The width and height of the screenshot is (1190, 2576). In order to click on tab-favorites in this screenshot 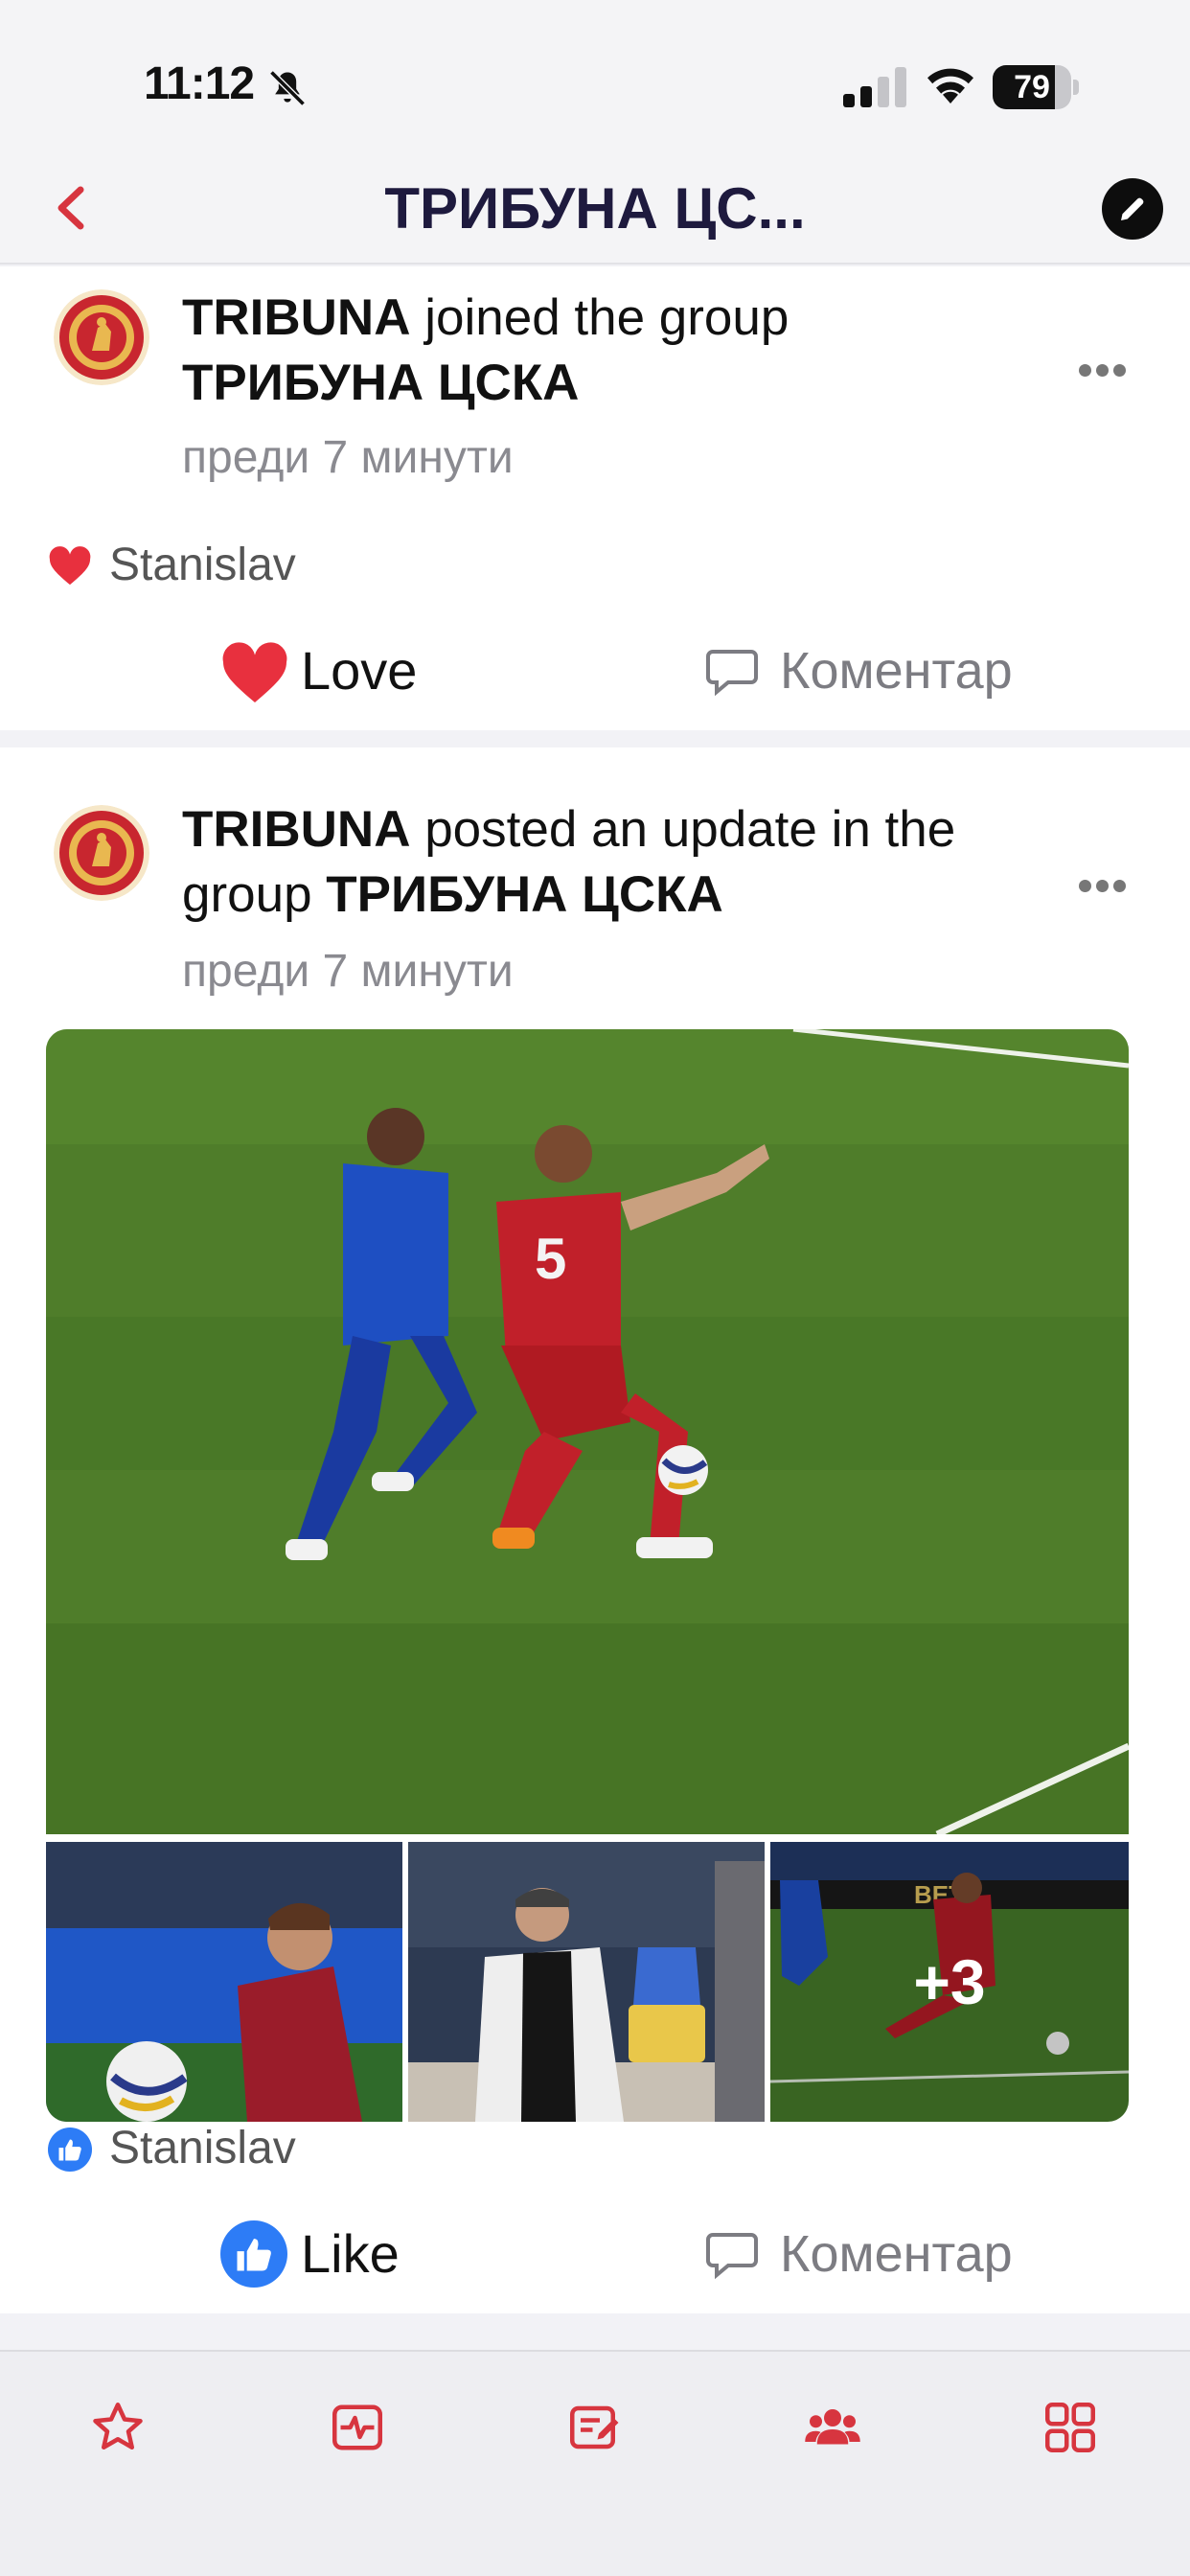, I will do `click(118, 2427)`.